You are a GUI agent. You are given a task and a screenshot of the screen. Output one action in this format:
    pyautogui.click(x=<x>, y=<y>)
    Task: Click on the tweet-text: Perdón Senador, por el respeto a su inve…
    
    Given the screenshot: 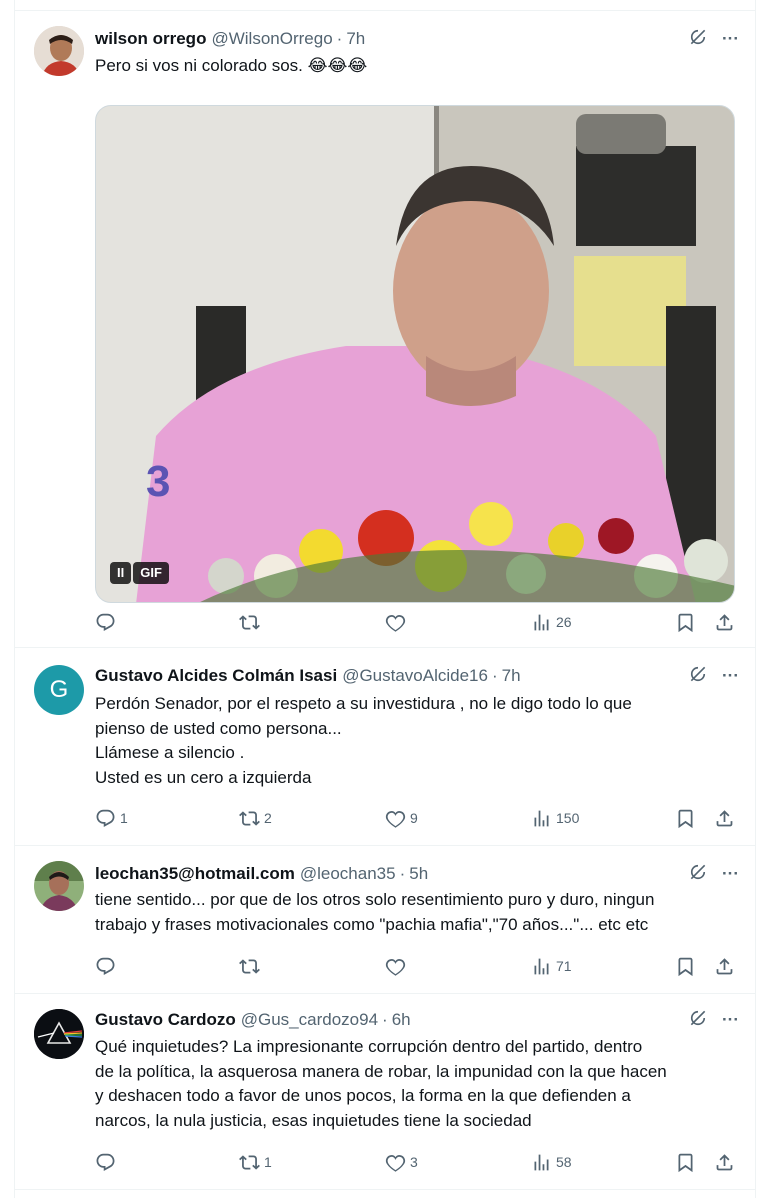 What is the action you would take?
    pyautogui.click(x=417, y=741)
    